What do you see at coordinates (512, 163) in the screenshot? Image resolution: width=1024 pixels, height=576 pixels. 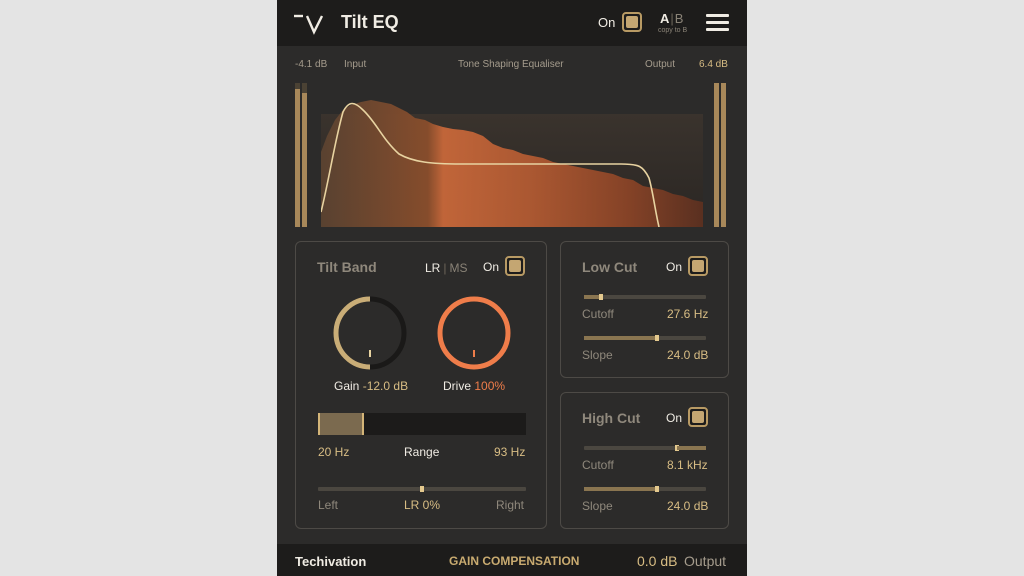 I see `spectrum-display` at bounding box center [512, 163].